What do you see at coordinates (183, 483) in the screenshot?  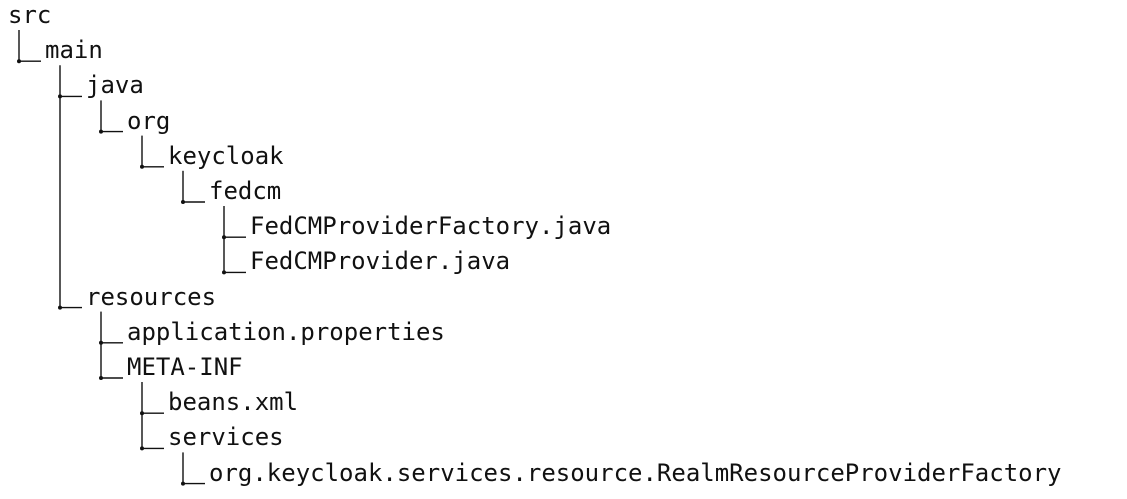 I see `tree-joint-realm-resource-provider-factory` at bounding box center [183, 483].